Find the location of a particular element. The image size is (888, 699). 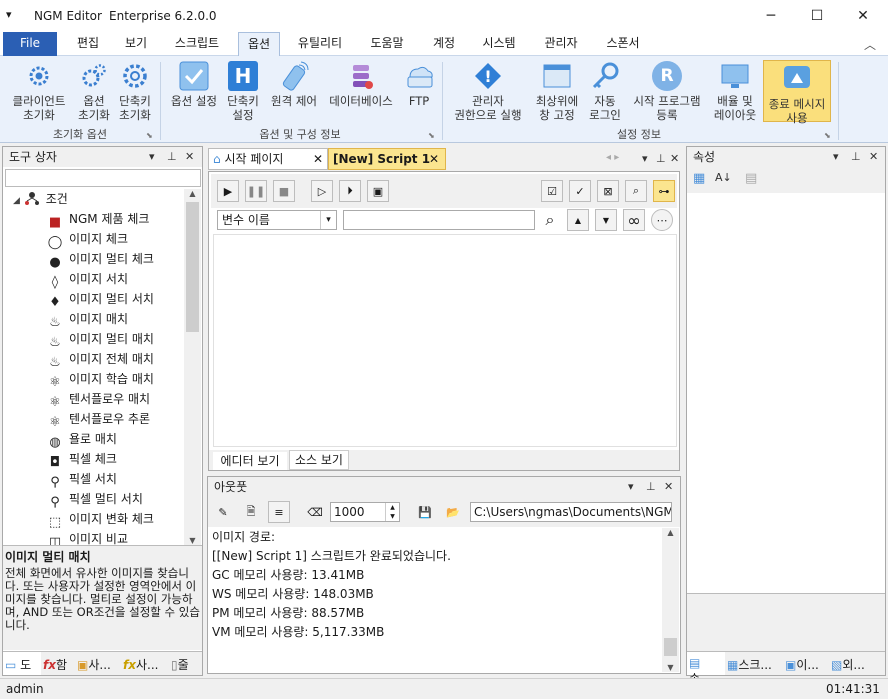

tree-item: ◫ 이미지 비교 is located at coordinates (93, 537).